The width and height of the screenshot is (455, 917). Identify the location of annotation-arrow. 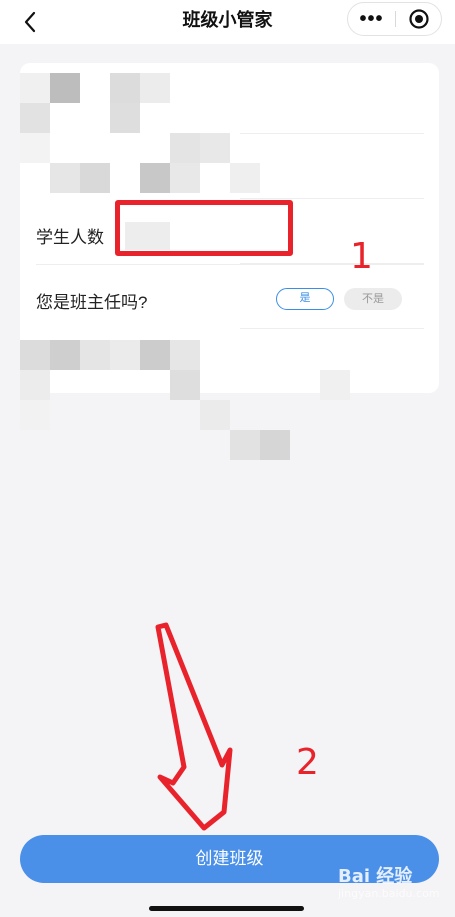
(194, 726).